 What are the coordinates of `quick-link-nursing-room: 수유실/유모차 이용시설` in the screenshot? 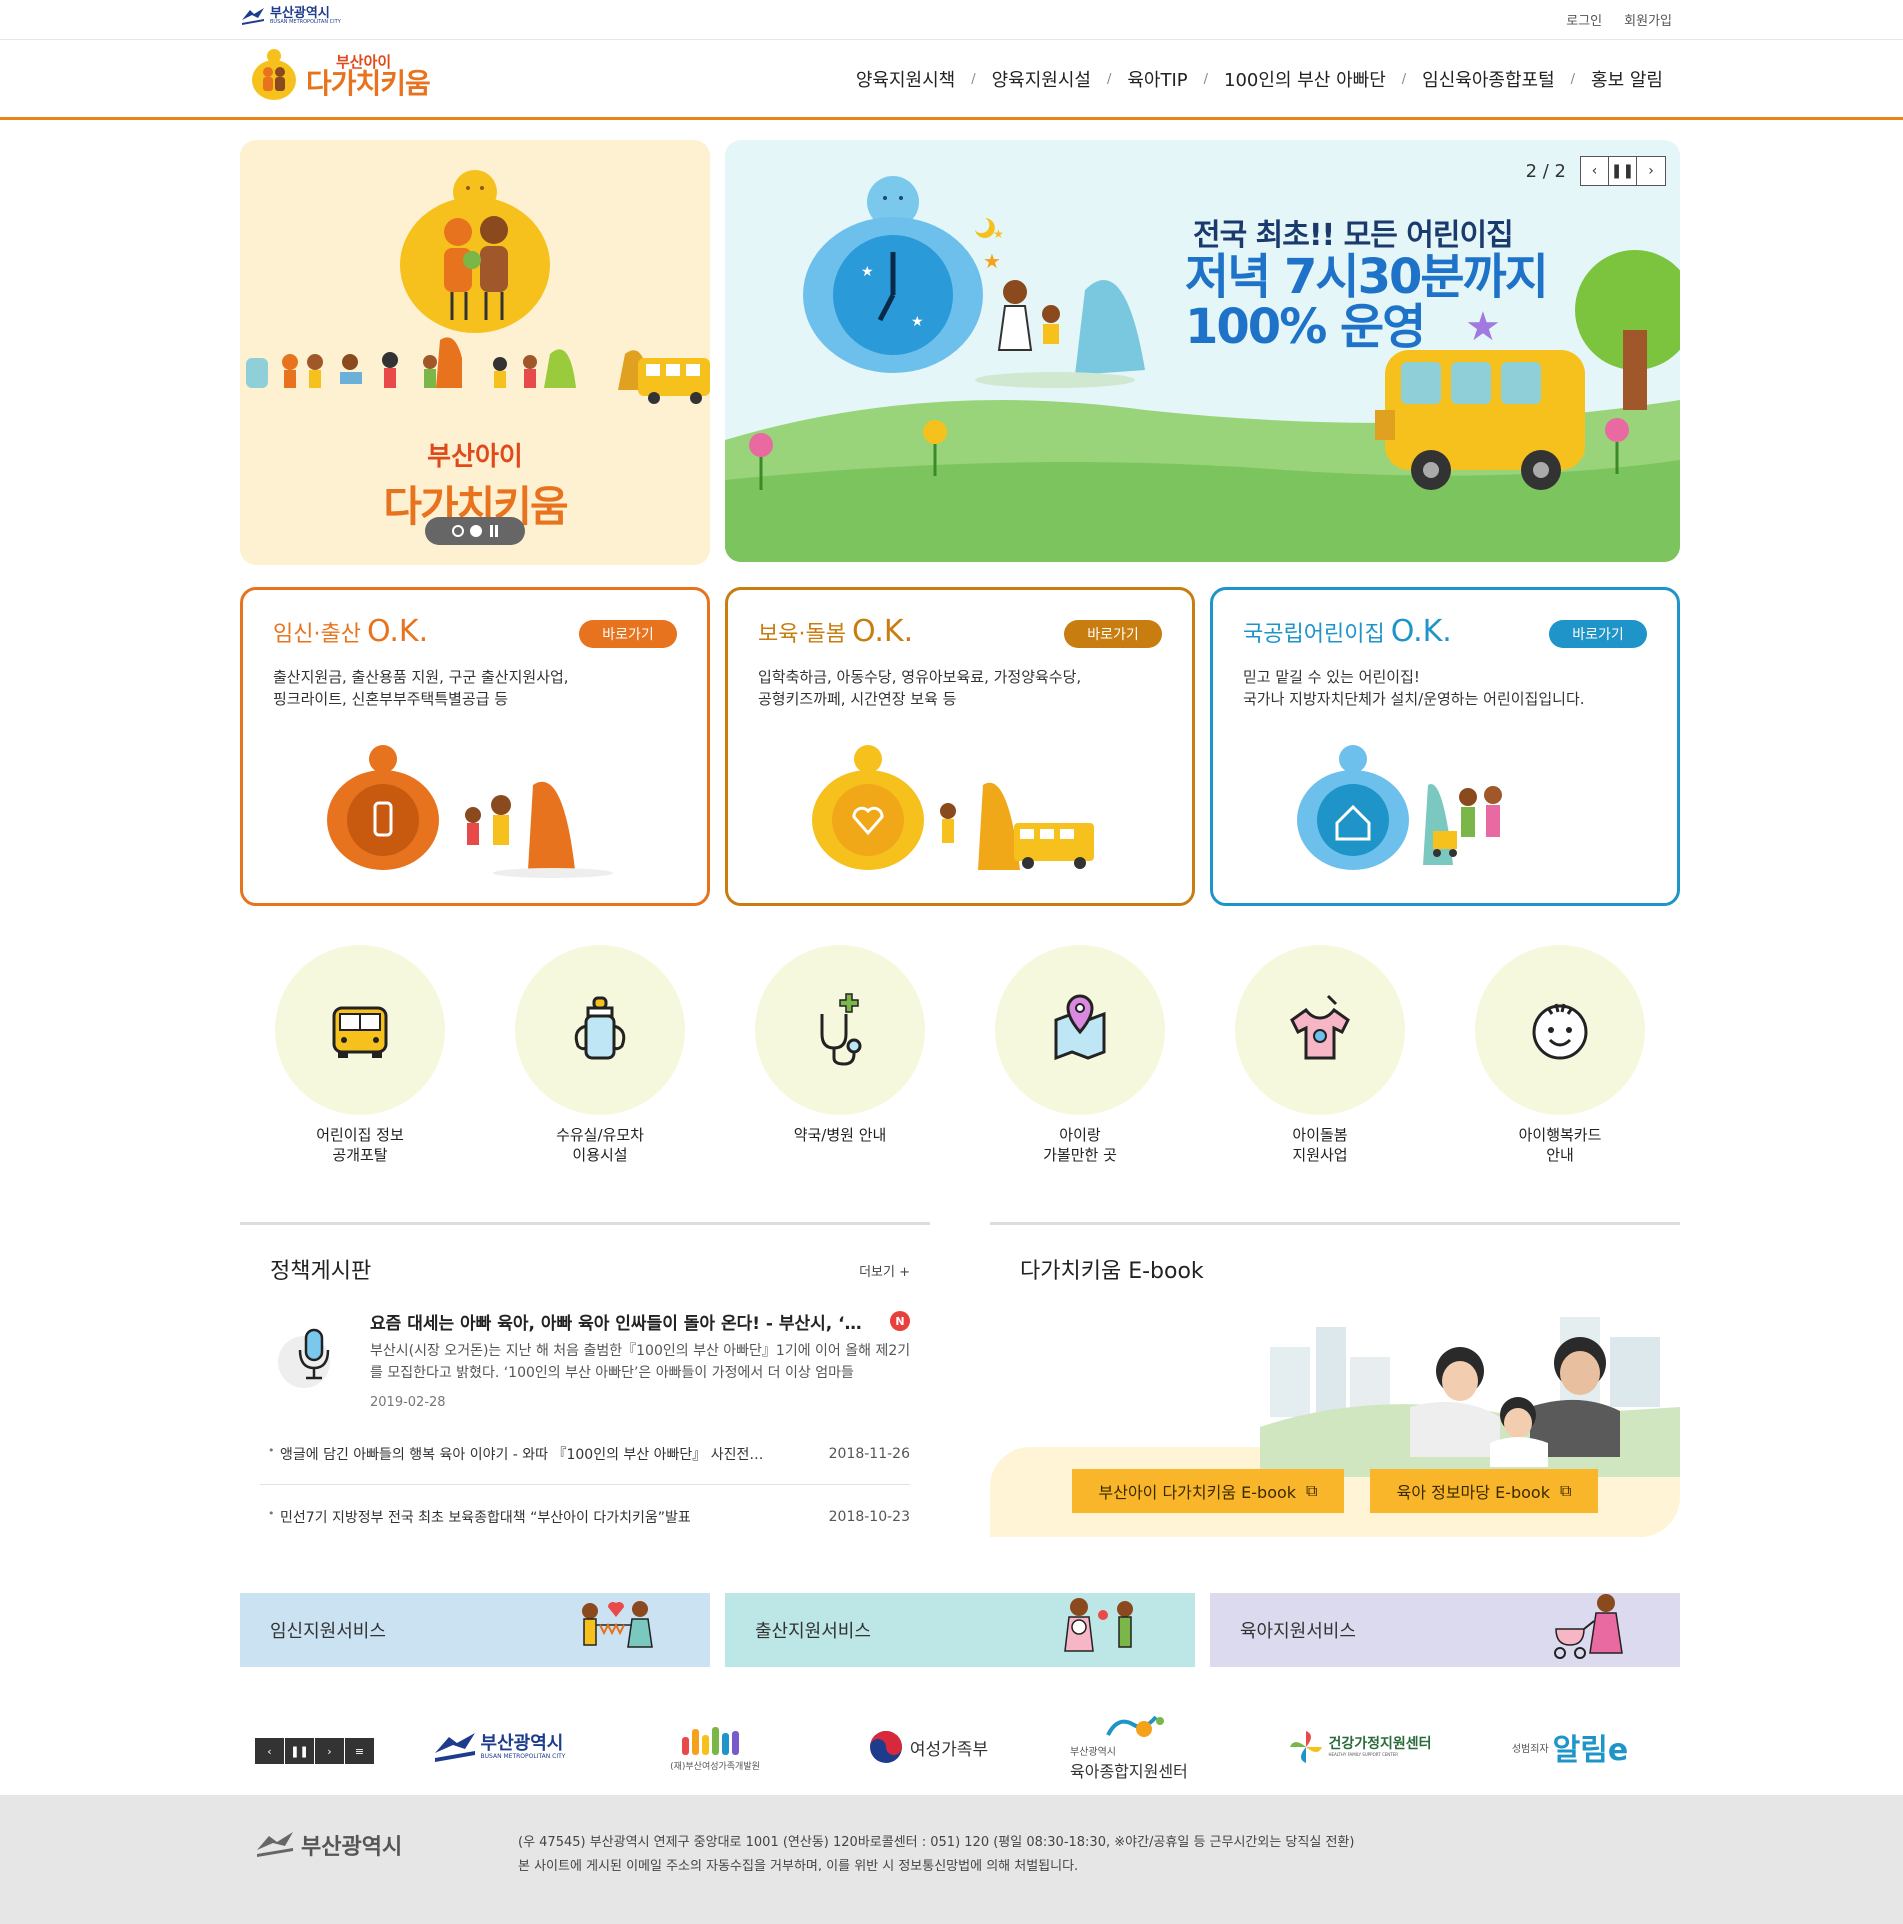 It's located at (600, 1055).